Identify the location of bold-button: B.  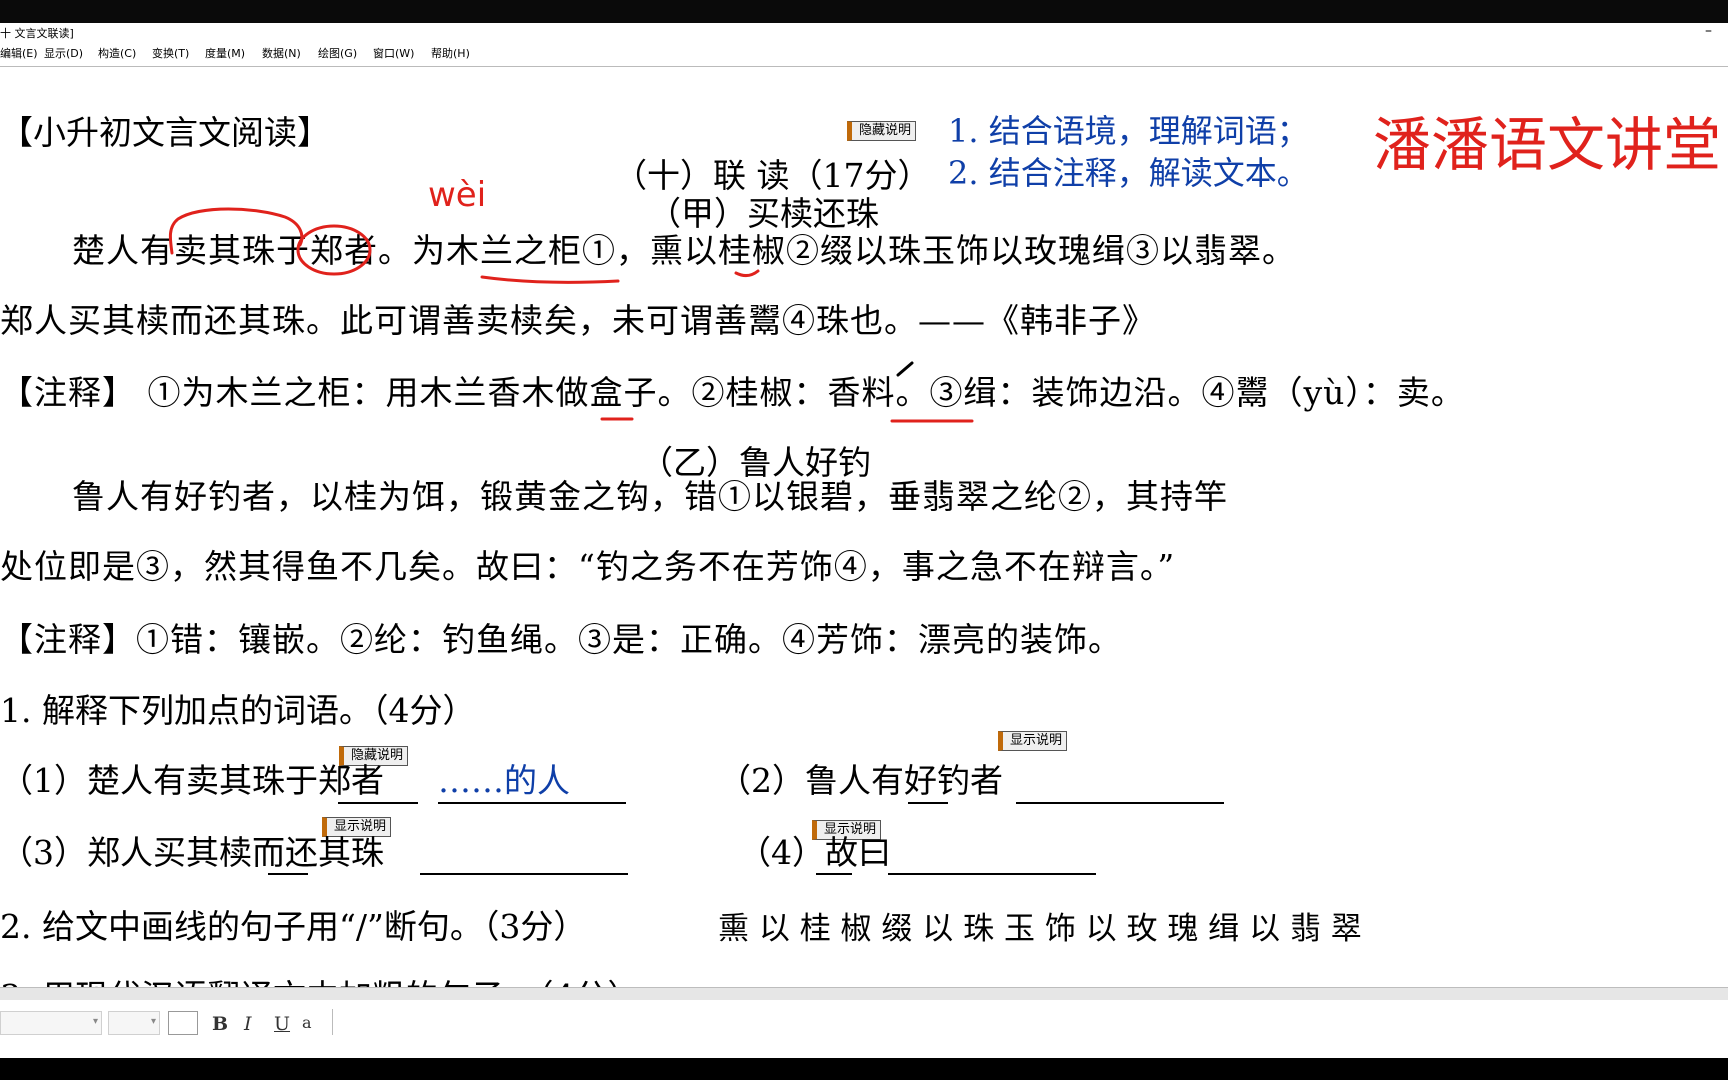
(220, 1024).